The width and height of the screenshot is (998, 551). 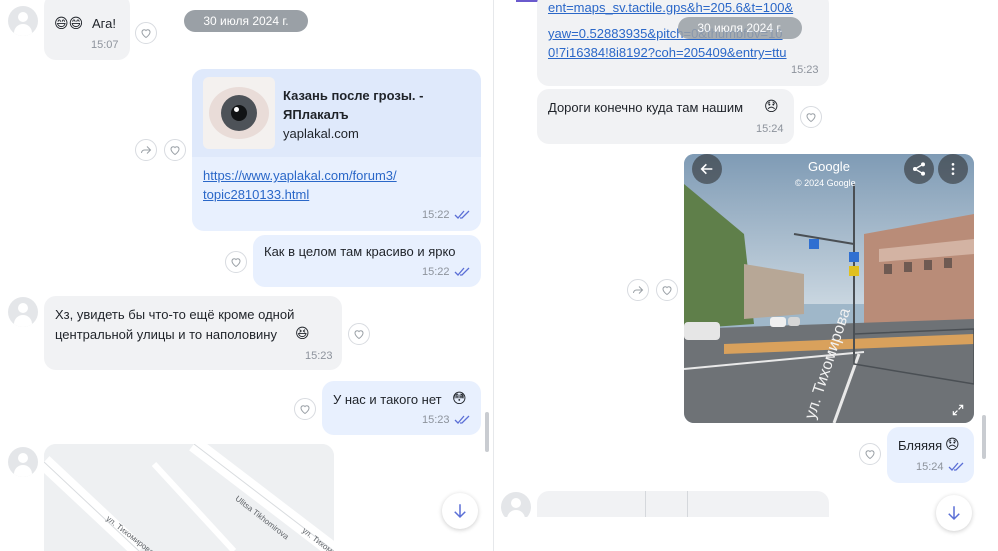 I want to click on street-view-copyright: © 2024 Google, so click(x=825, y=183).